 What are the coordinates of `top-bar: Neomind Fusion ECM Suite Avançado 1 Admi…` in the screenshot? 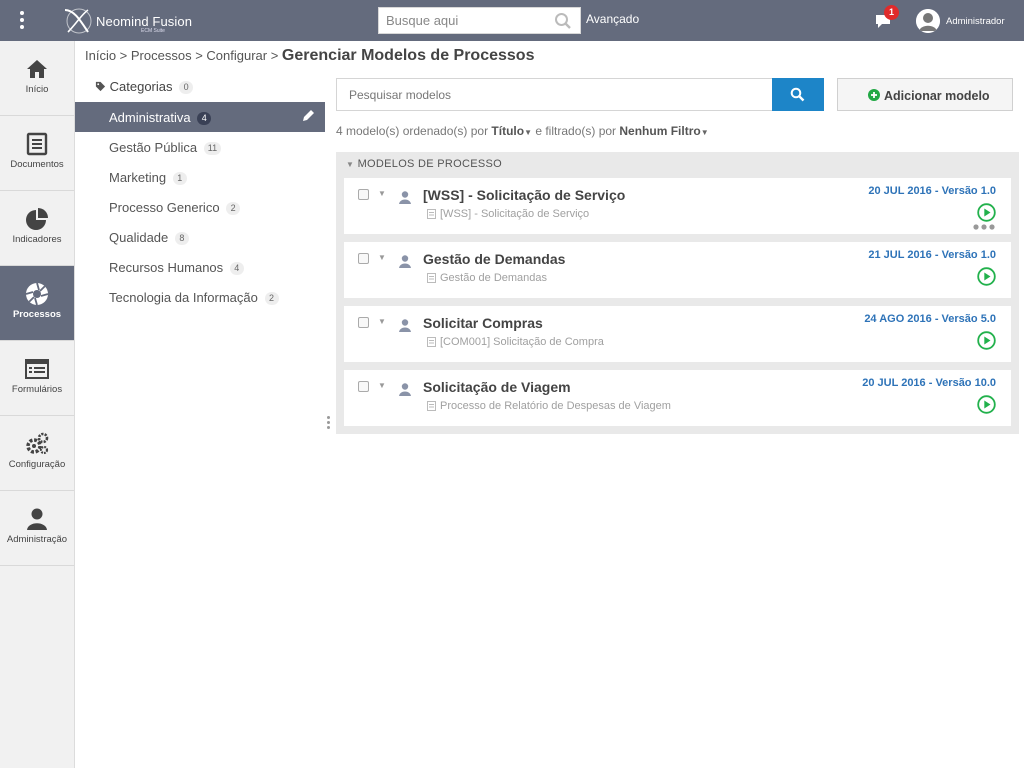 It's located at (512, 20).